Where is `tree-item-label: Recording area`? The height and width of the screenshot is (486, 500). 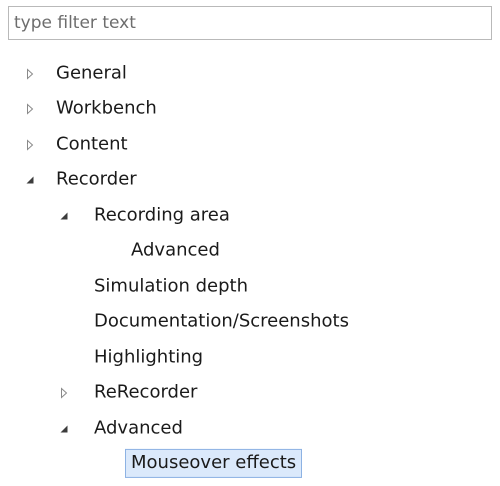 tree-item-label: Recording area is located at coordinates (162, 215).